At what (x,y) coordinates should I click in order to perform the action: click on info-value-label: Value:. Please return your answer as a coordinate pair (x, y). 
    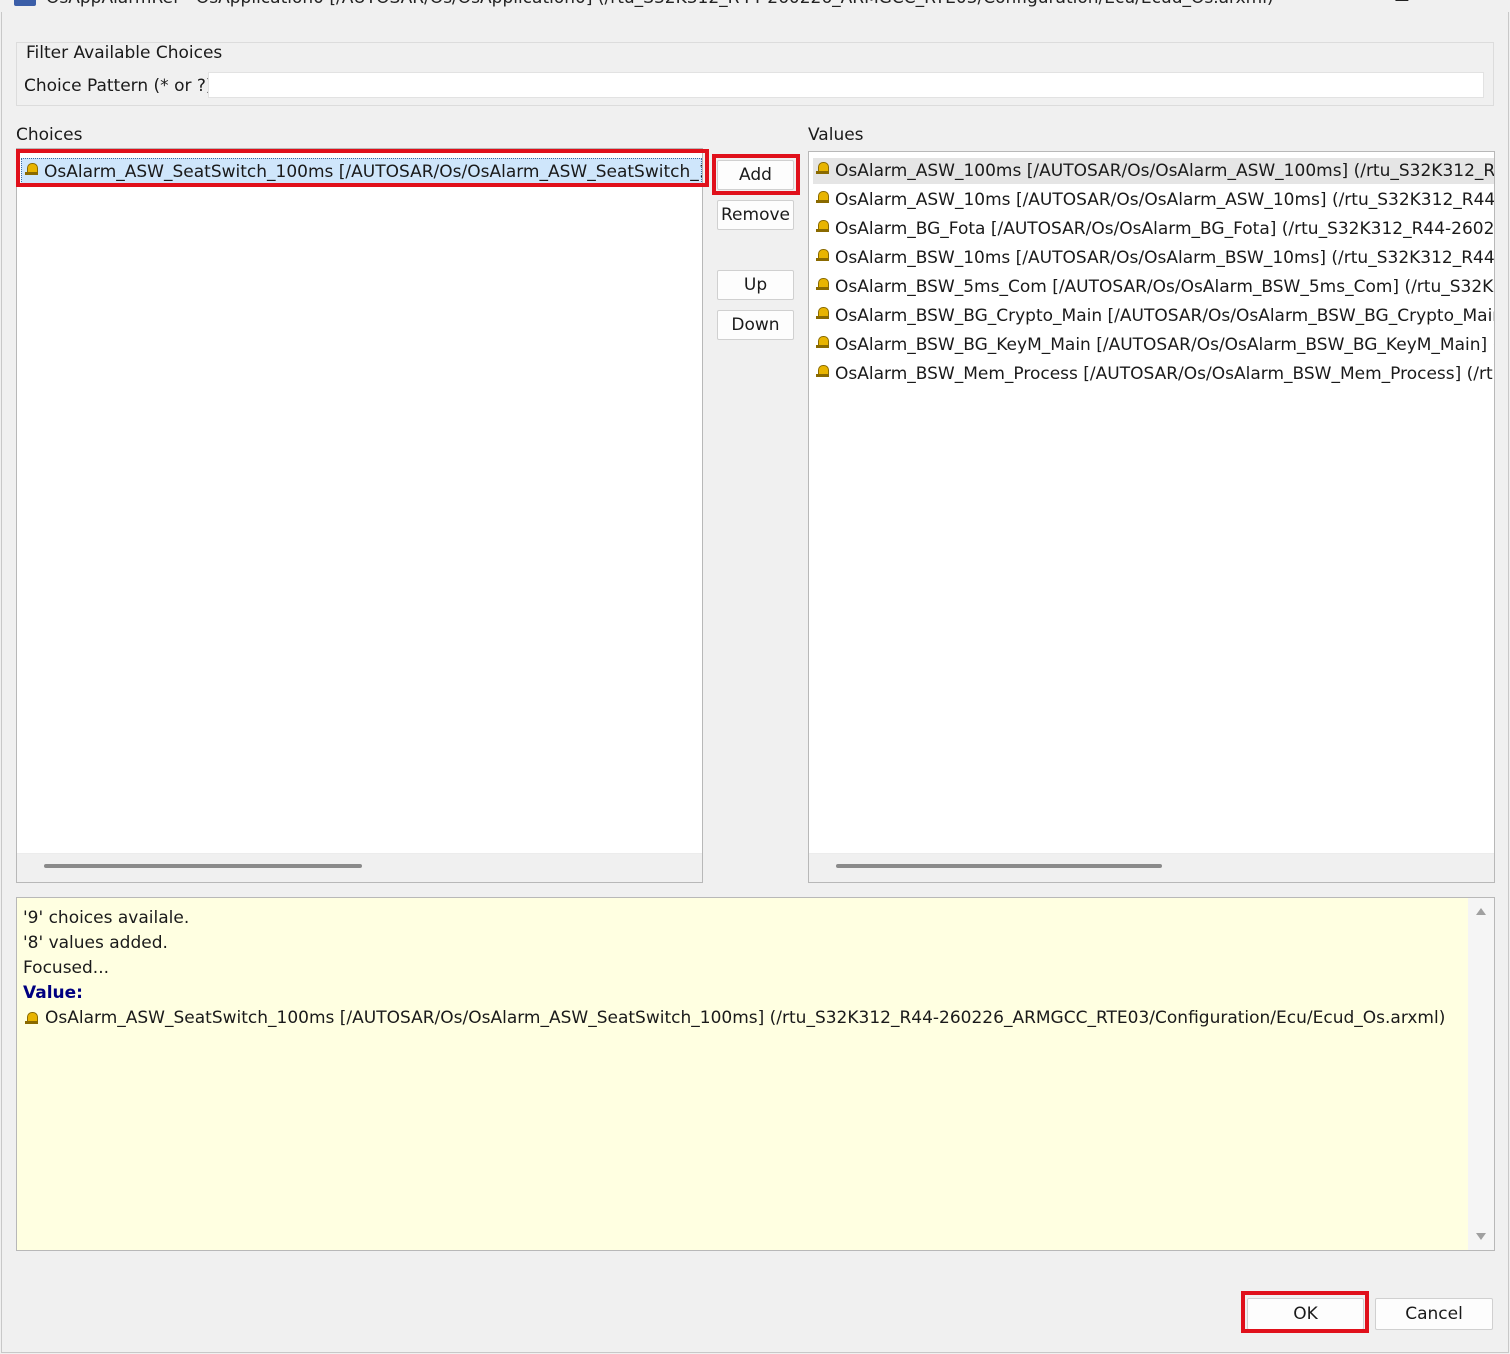
    Looking at the image, I should click on (53, 993).